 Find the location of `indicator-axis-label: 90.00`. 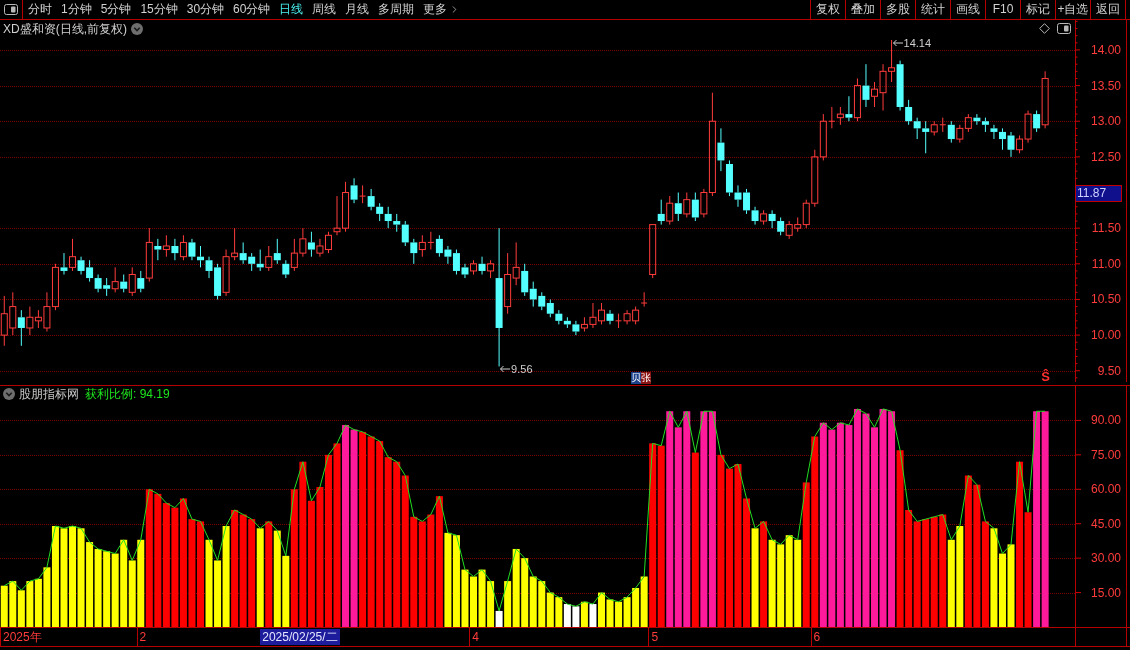

indicator-axis-label: 90.00 is located at coordinates (1105, 420).